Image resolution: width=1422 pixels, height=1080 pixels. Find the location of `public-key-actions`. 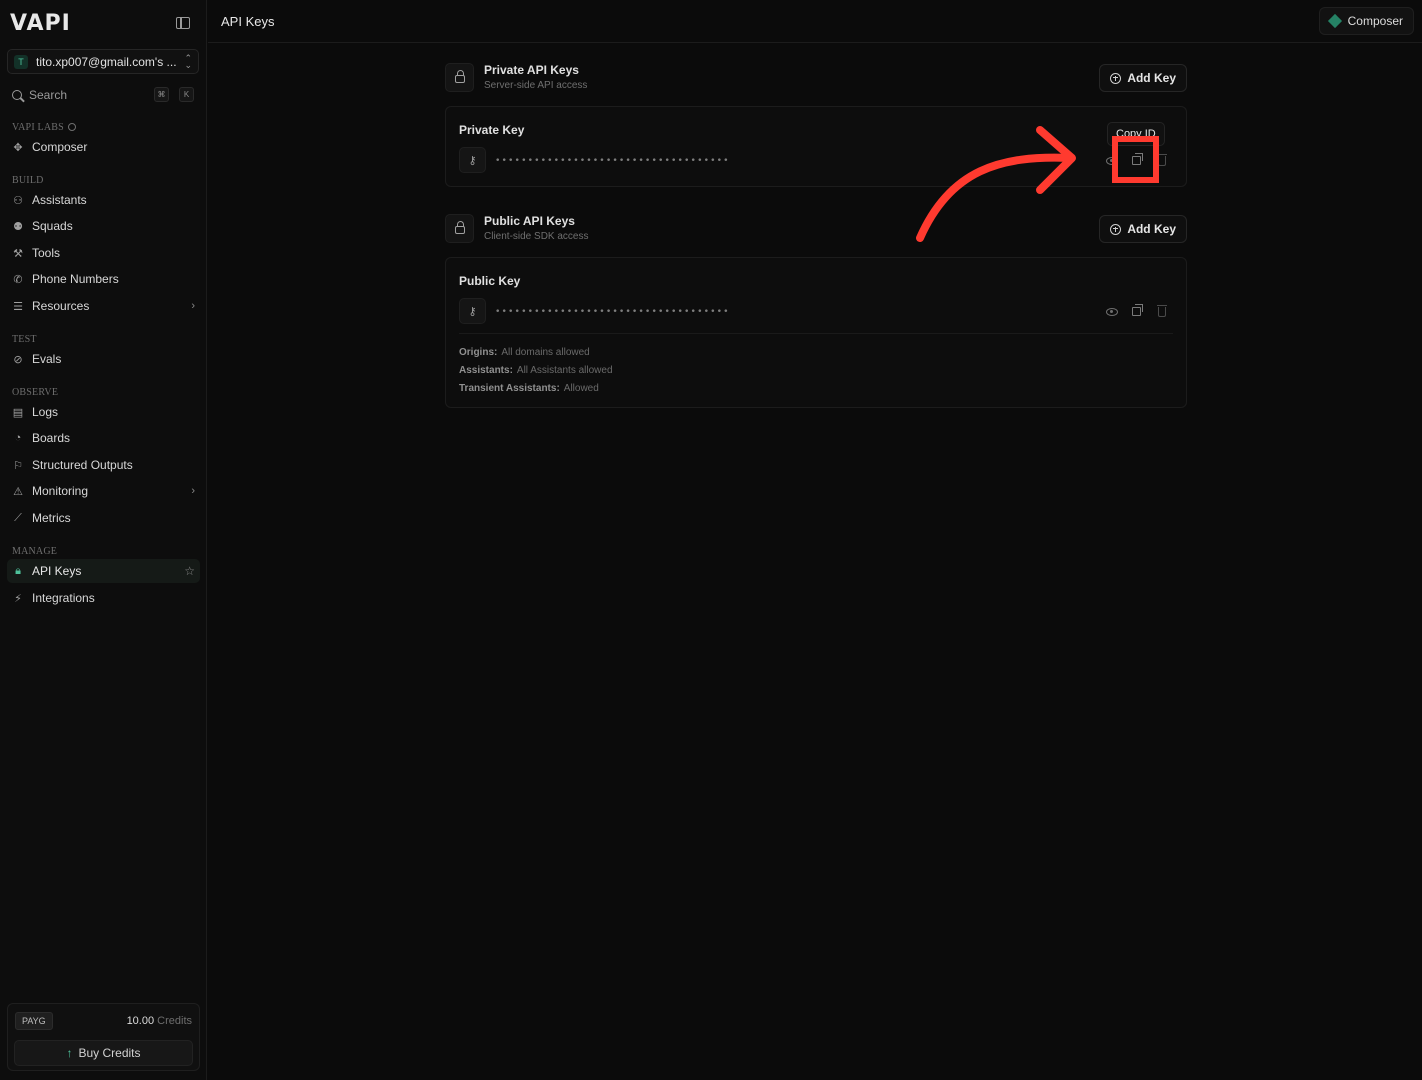

public-key-actions is located at coordinates (1136, 311).